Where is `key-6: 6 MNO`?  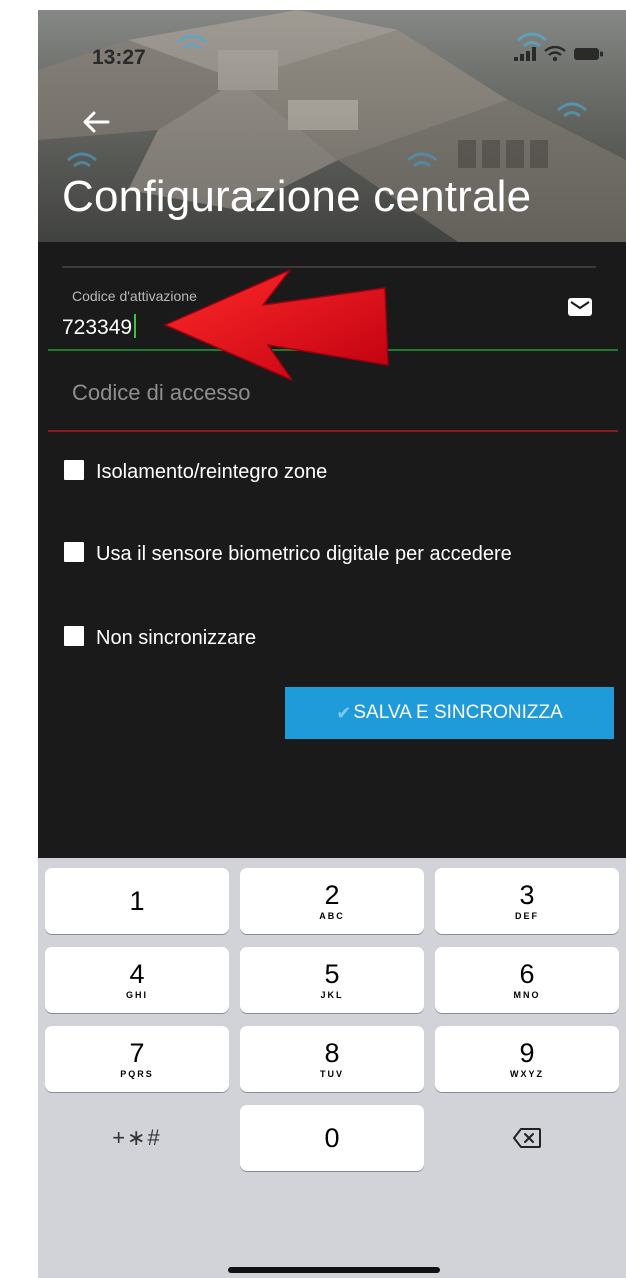
key-6: 6 MNO is located at coordinates (527, 980).